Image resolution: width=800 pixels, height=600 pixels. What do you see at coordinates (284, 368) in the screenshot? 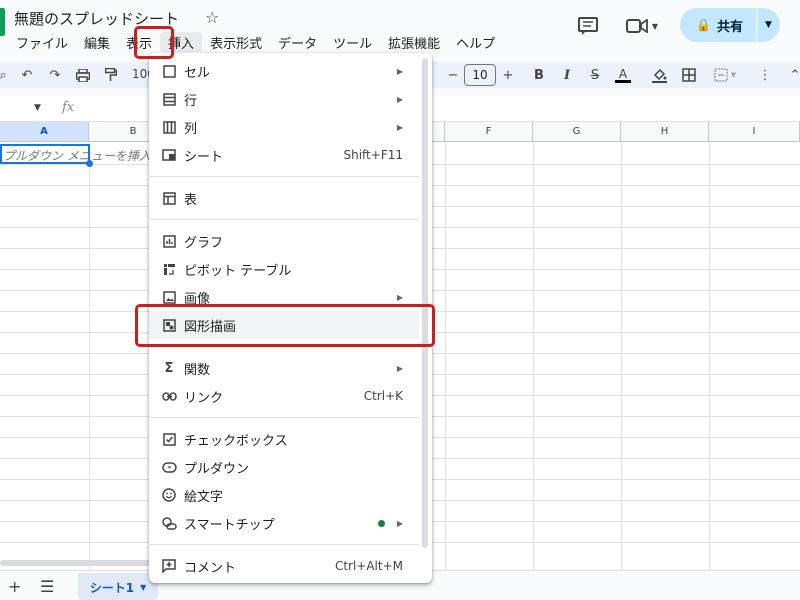
I see `menu-item-function: Σ 関数 ▶` at bounding box center [284, 368].